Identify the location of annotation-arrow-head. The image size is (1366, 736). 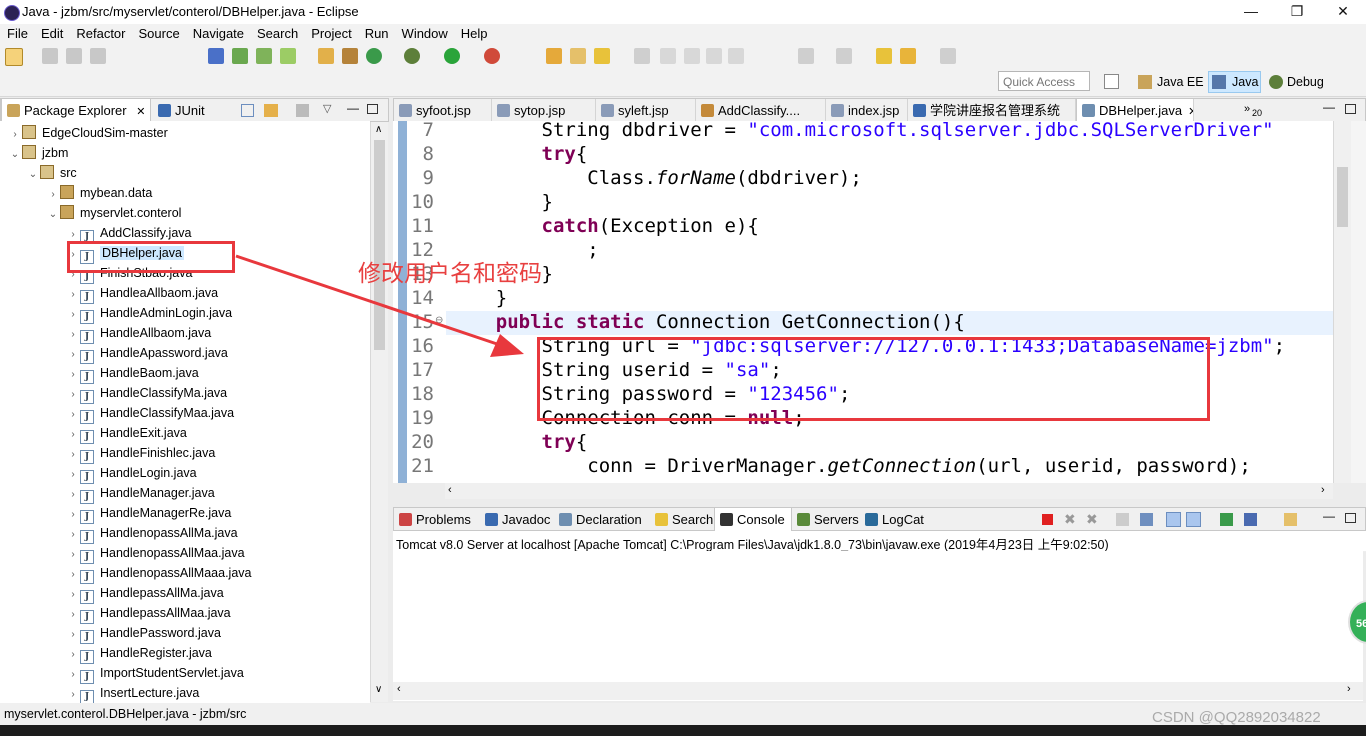
(507, 345).